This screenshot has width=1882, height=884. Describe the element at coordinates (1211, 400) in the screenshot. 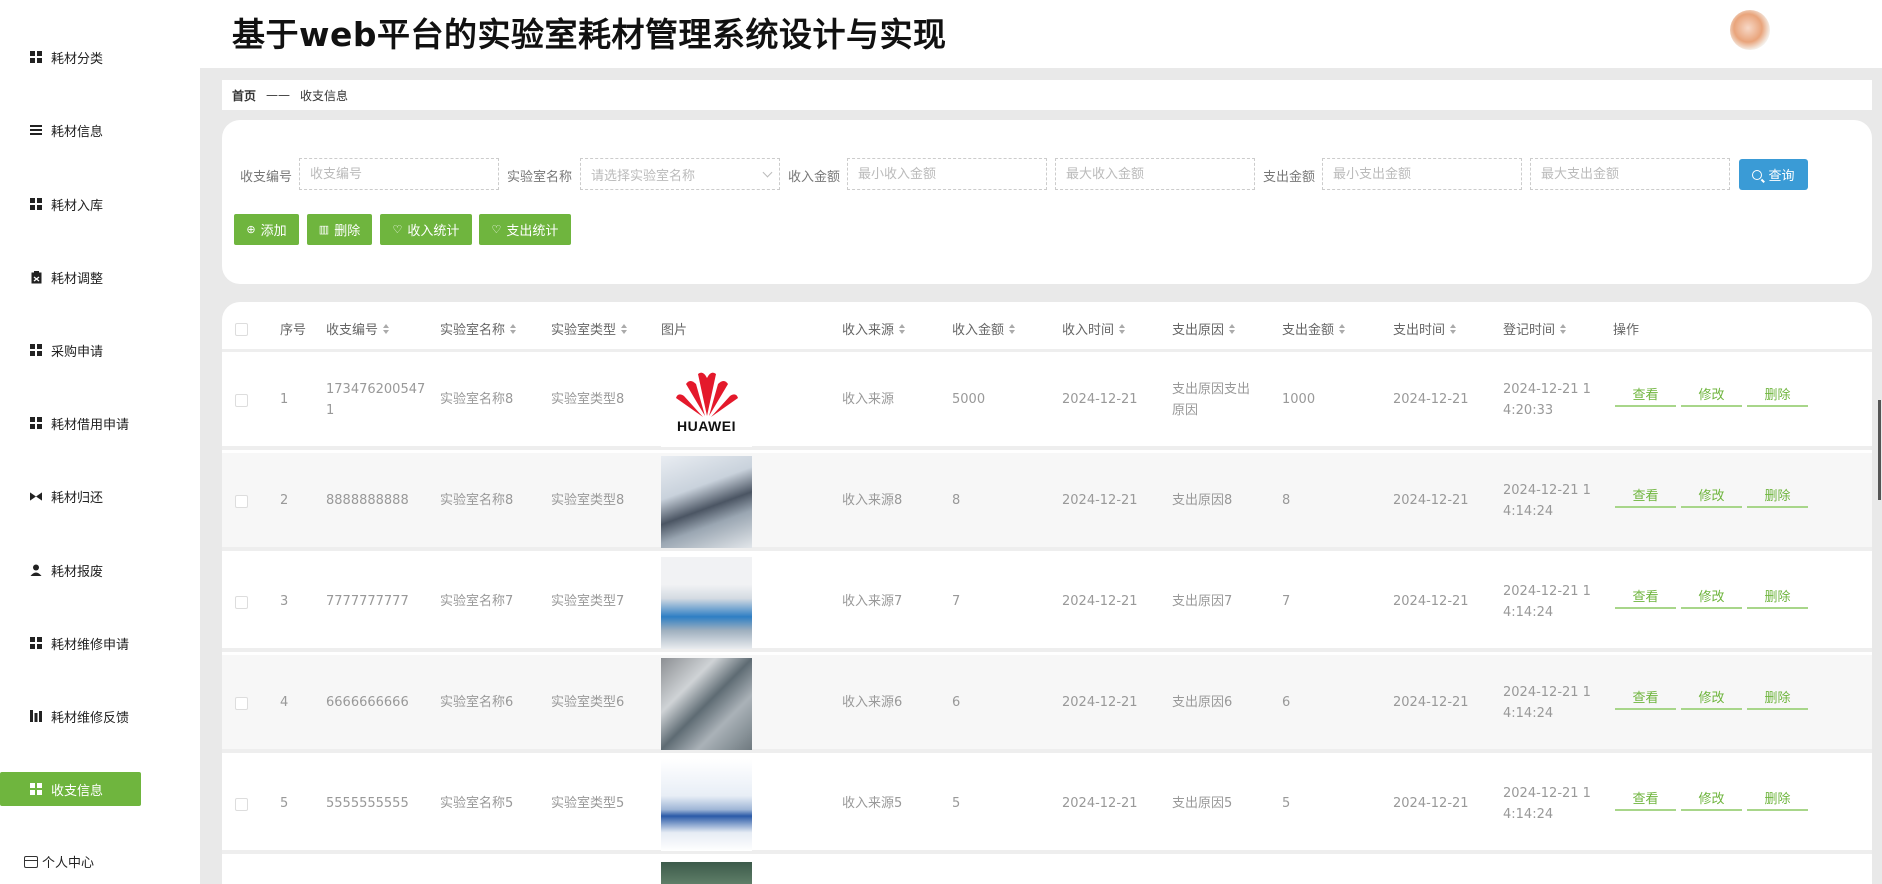

I see `cell-expense-reason: 支出原因支出 原因` at that location.